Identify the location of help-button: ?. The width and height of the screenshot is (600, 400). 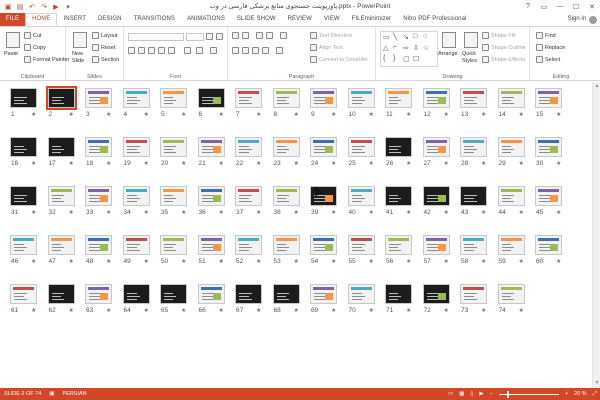
(528, 6).